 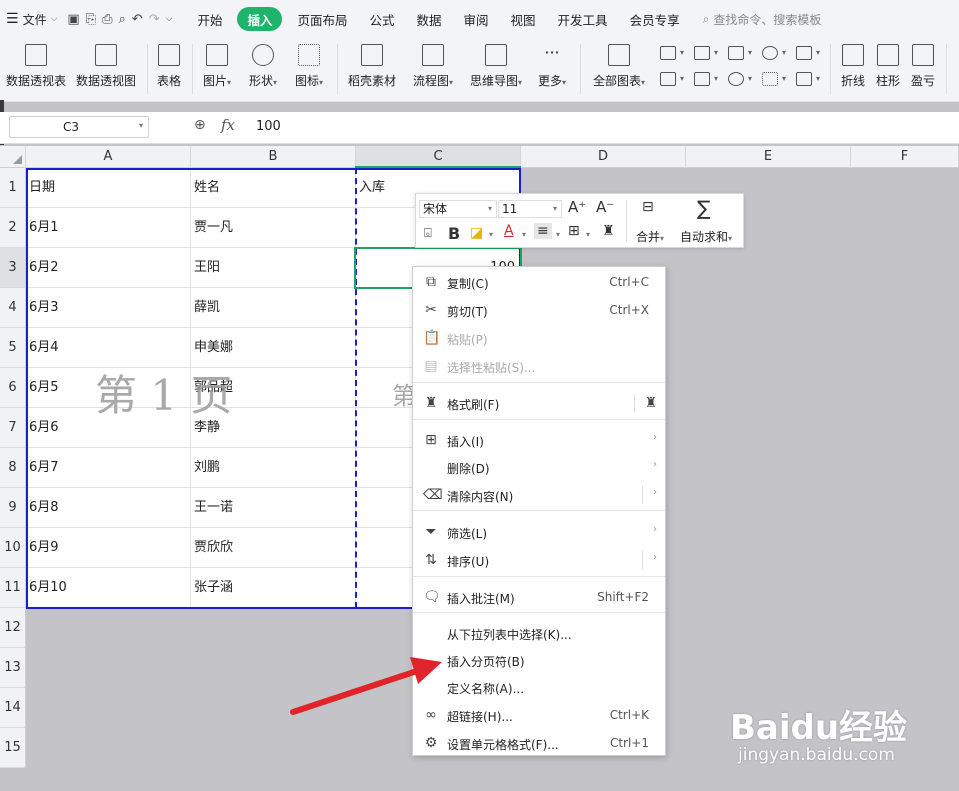 I want to click on command-search: ⌕ 查找命令、搜索模板, so click(x=762, y=19).